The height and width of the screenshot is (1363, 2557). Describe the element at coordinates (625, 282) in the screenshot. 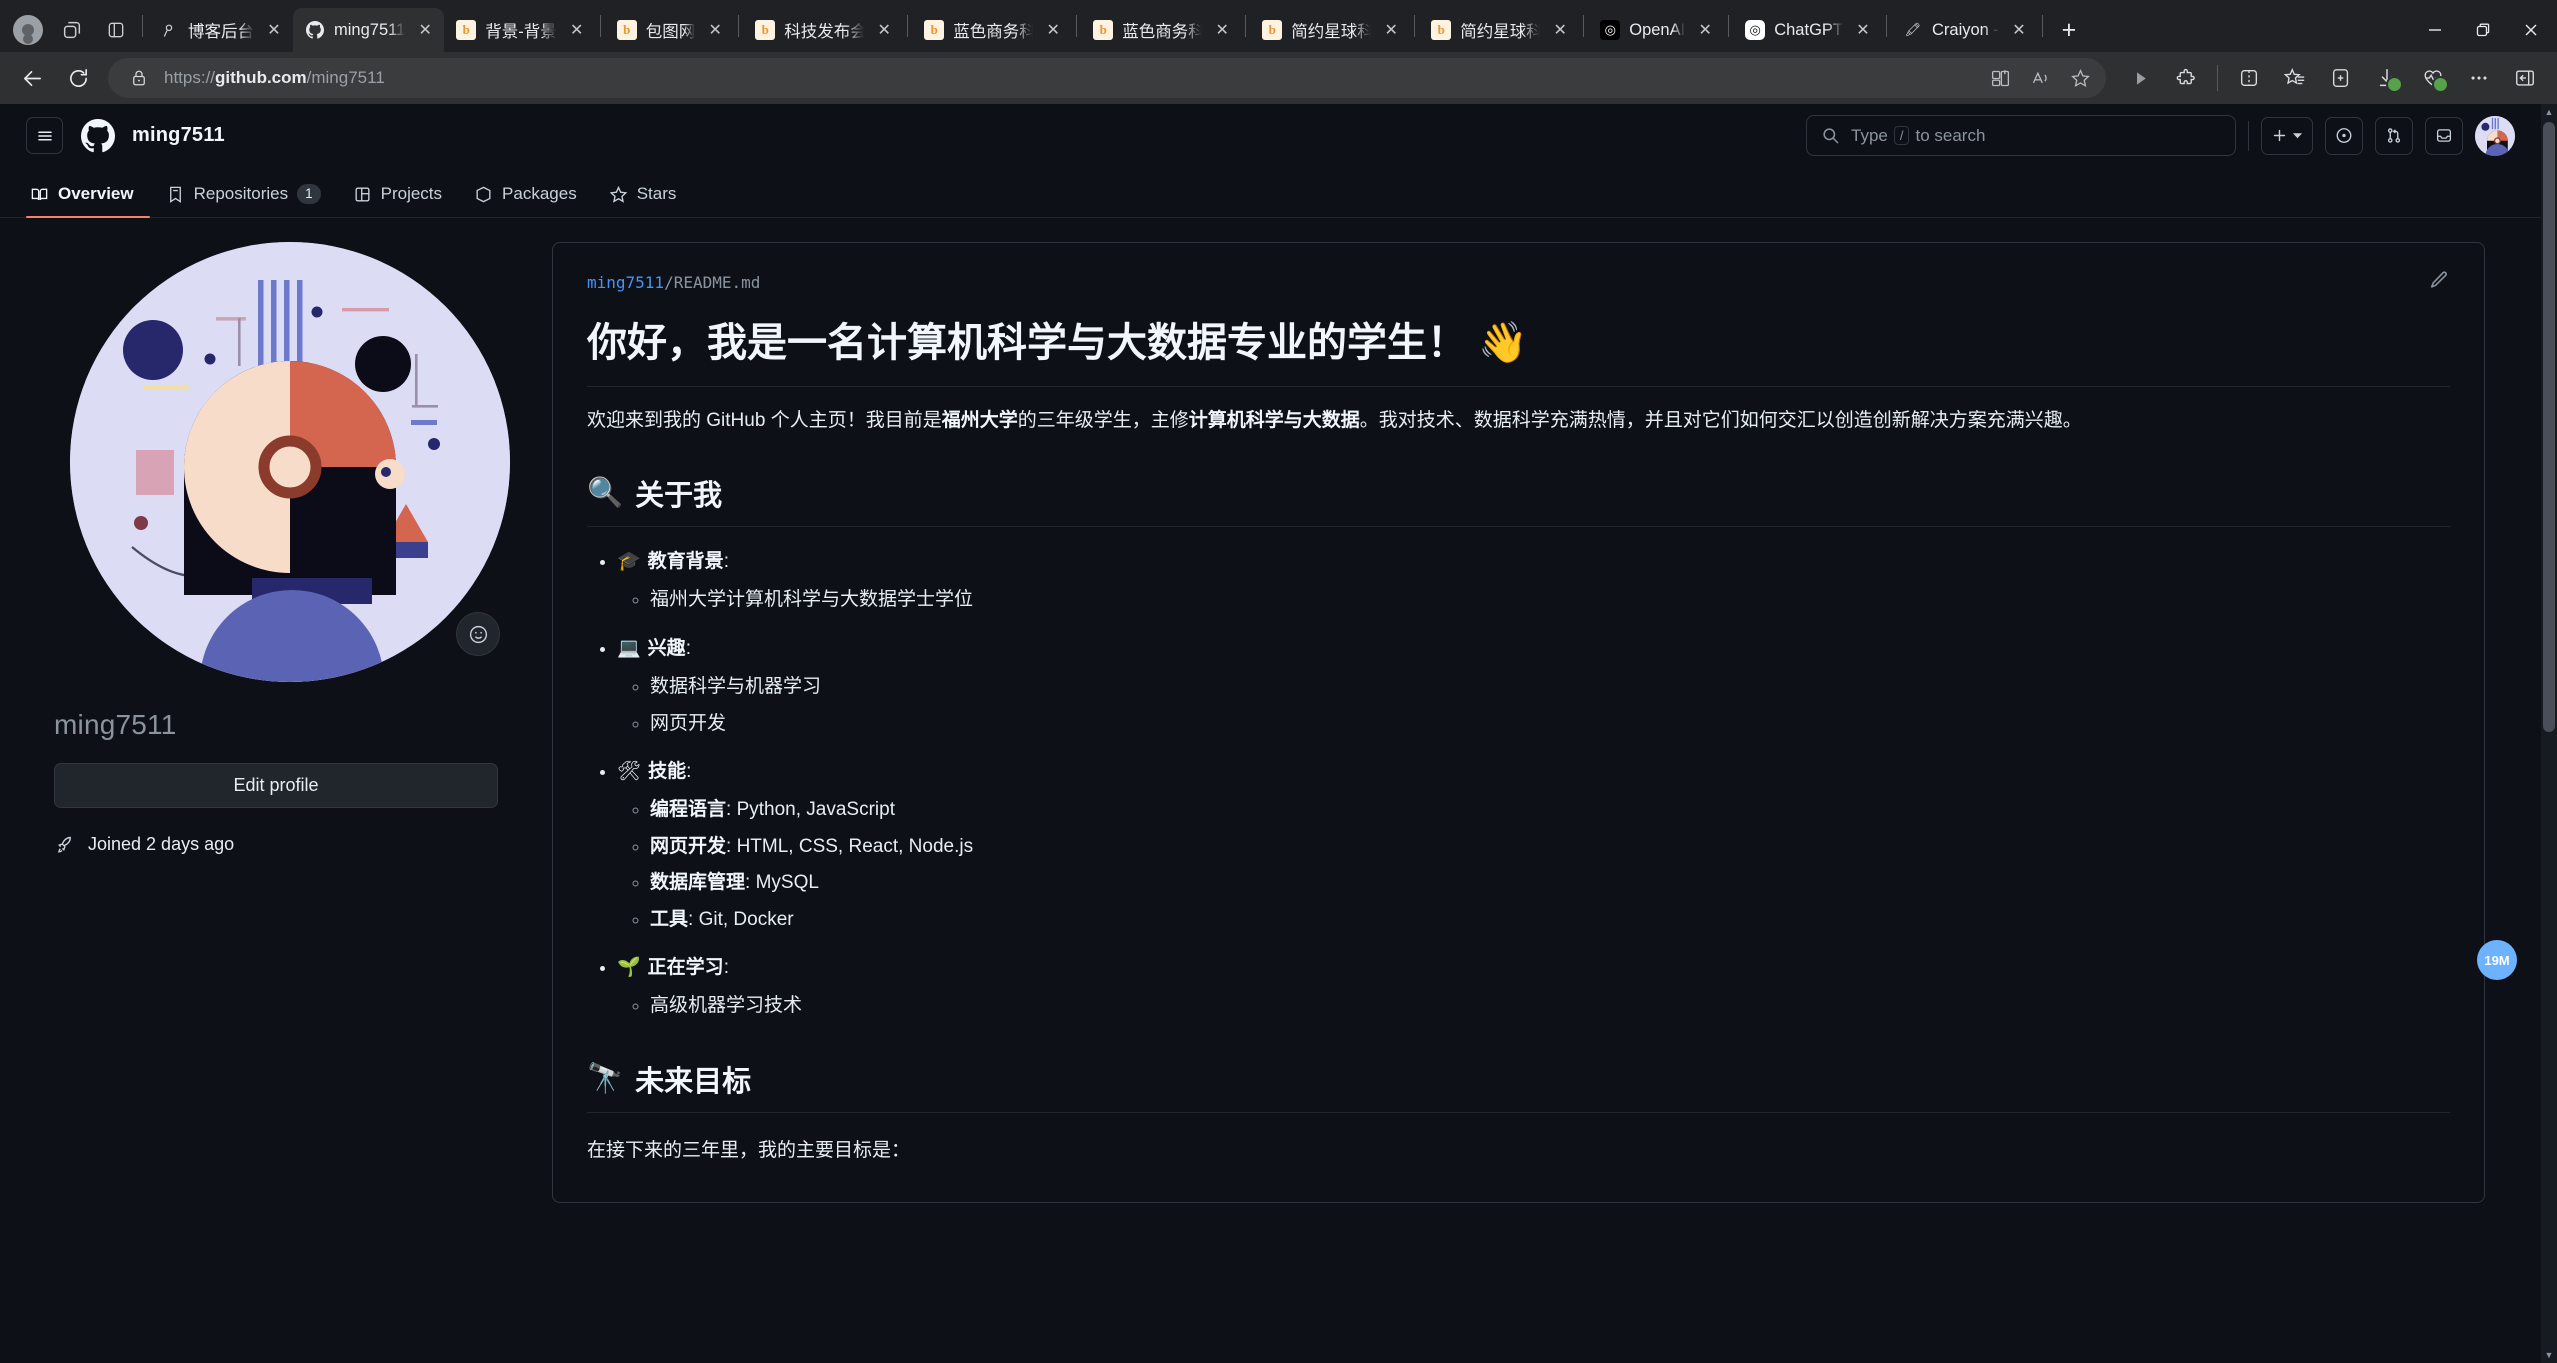

I see `readme-owner-link: ming7511` at that location.